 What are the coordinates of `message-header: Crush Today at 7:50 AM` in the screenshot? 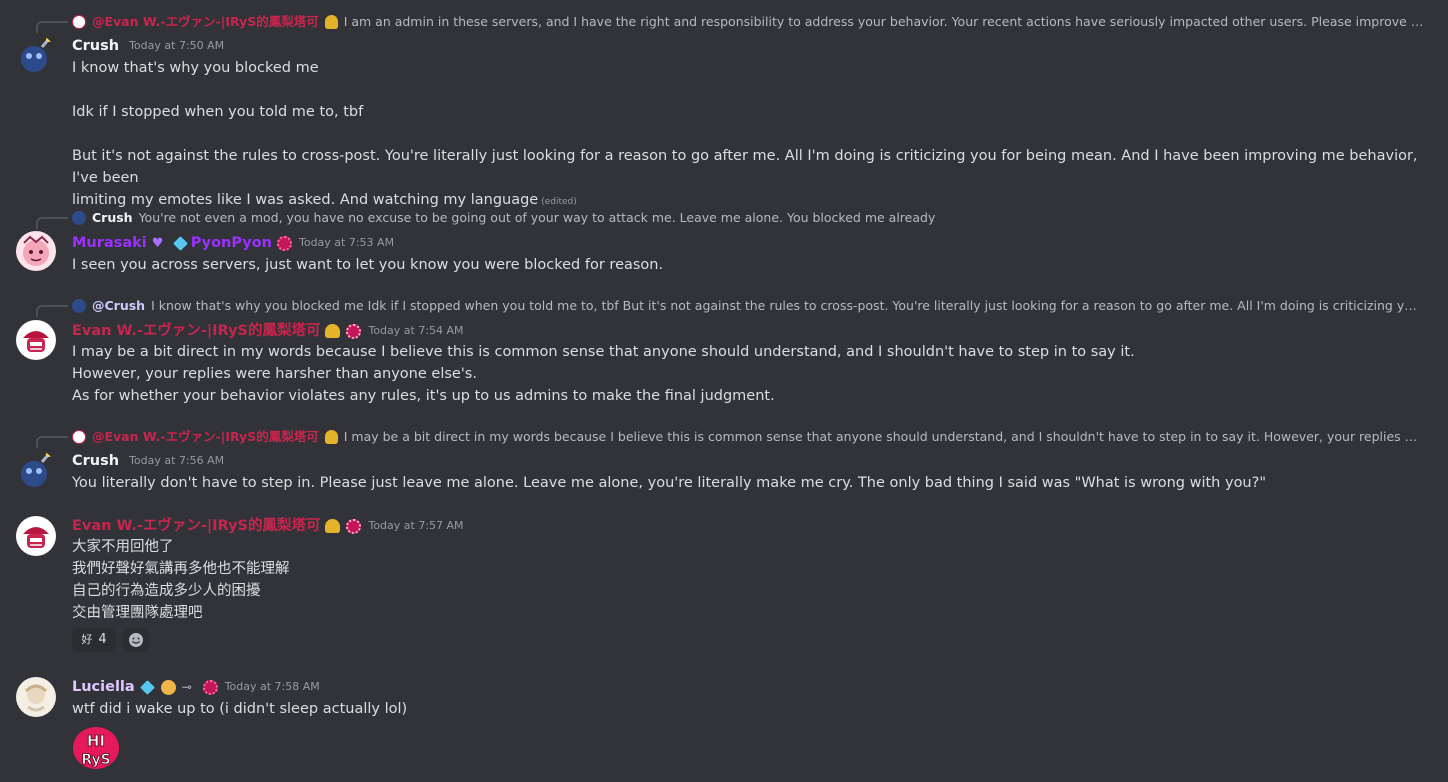 It's located at (148, 46).